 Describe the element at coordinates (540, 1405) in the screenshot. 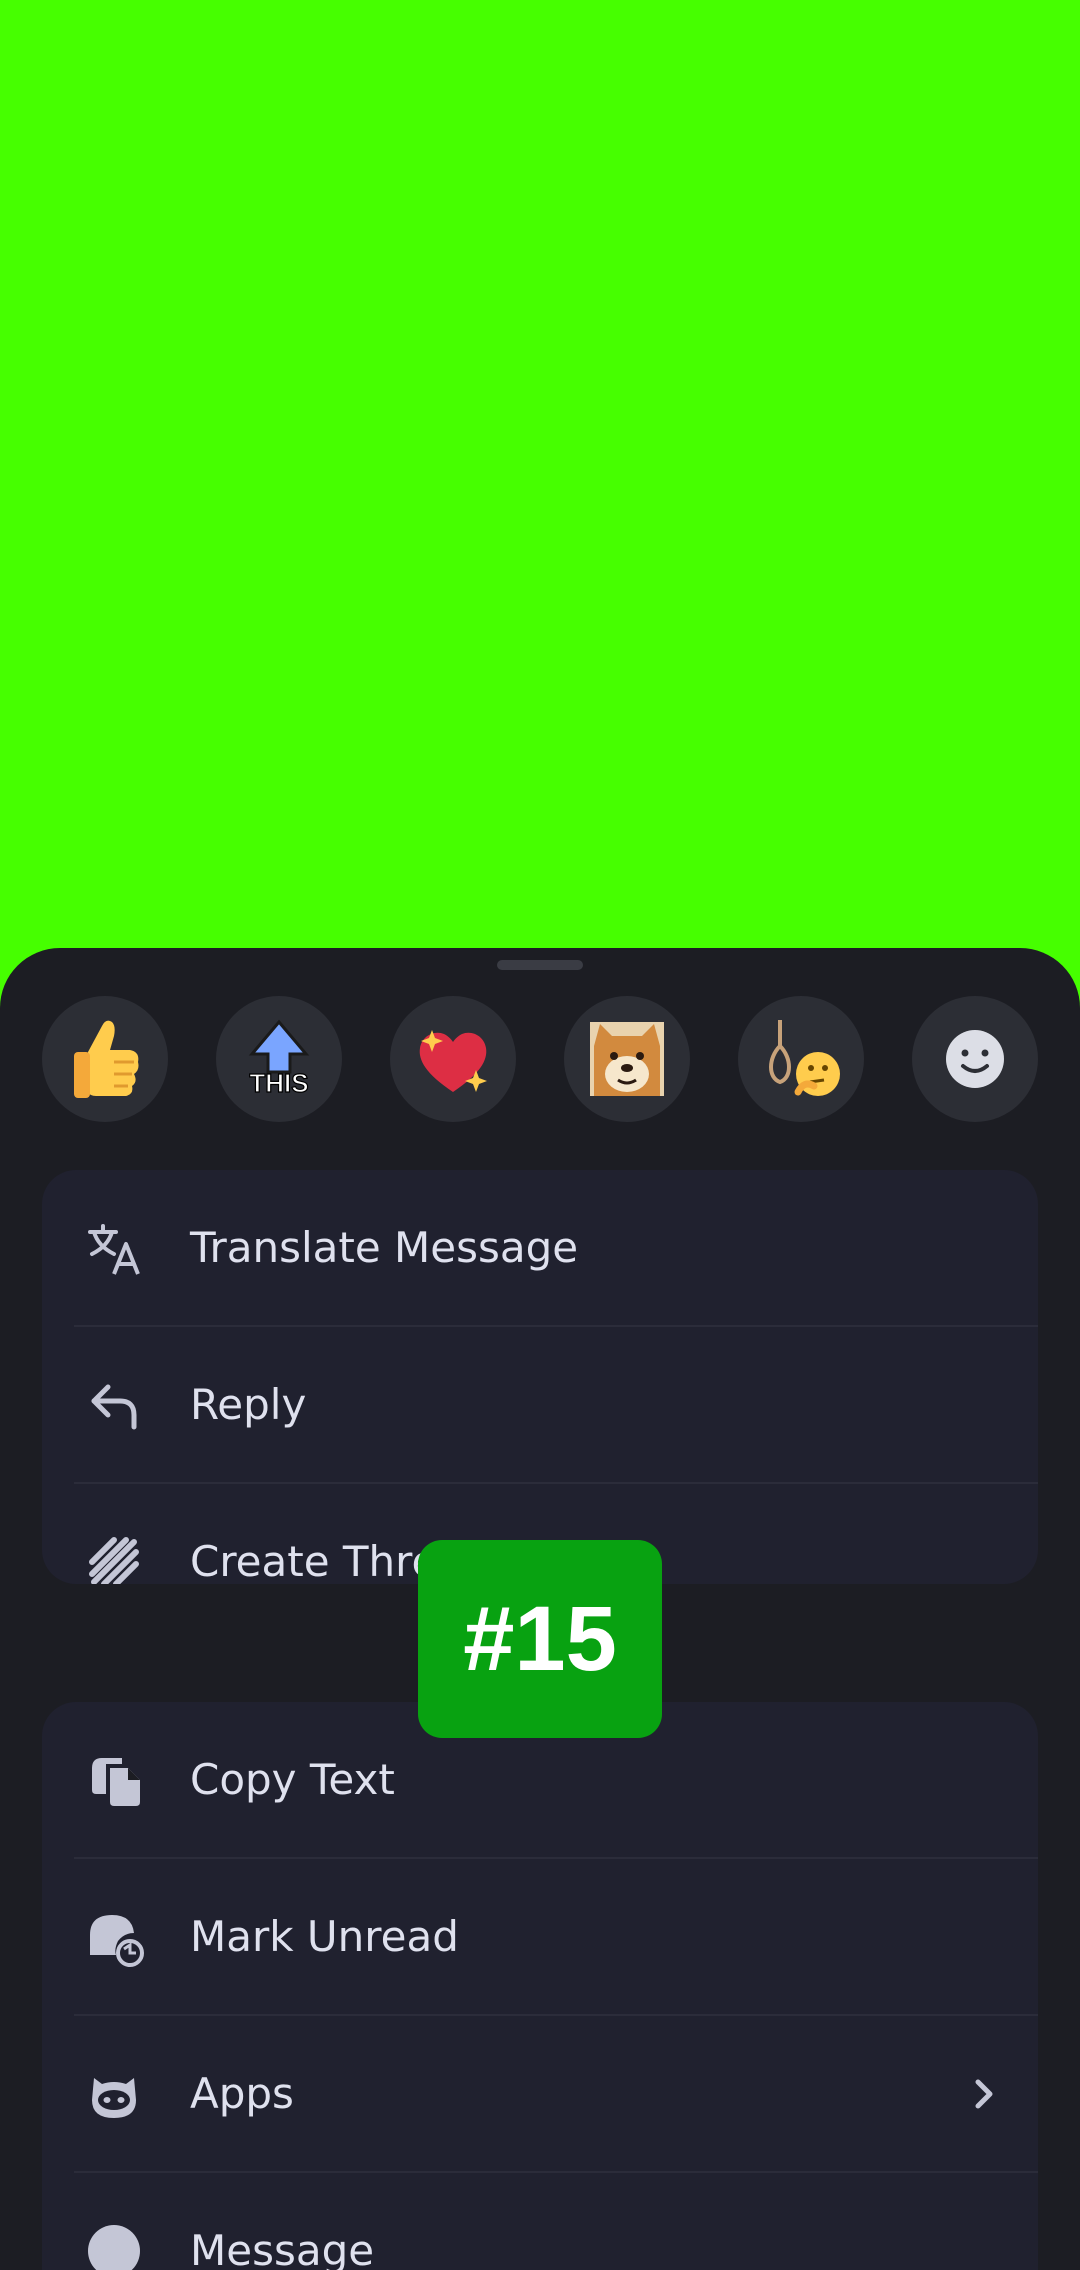

I see `reply-item: Reply` at that location.